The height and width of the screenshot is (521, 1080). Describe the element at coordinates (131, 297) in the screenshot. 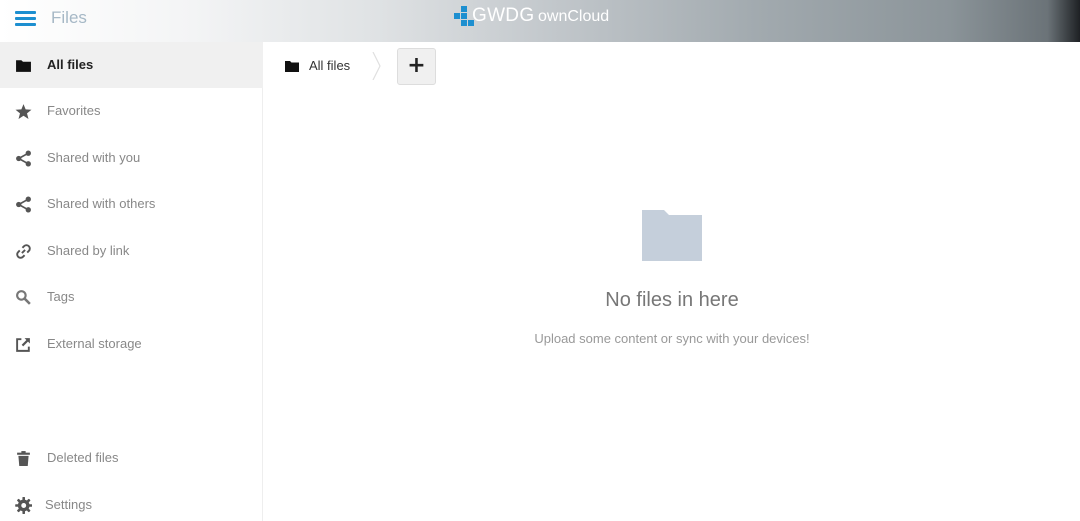

I see `sidebar-item-tags: Tags` at that location.